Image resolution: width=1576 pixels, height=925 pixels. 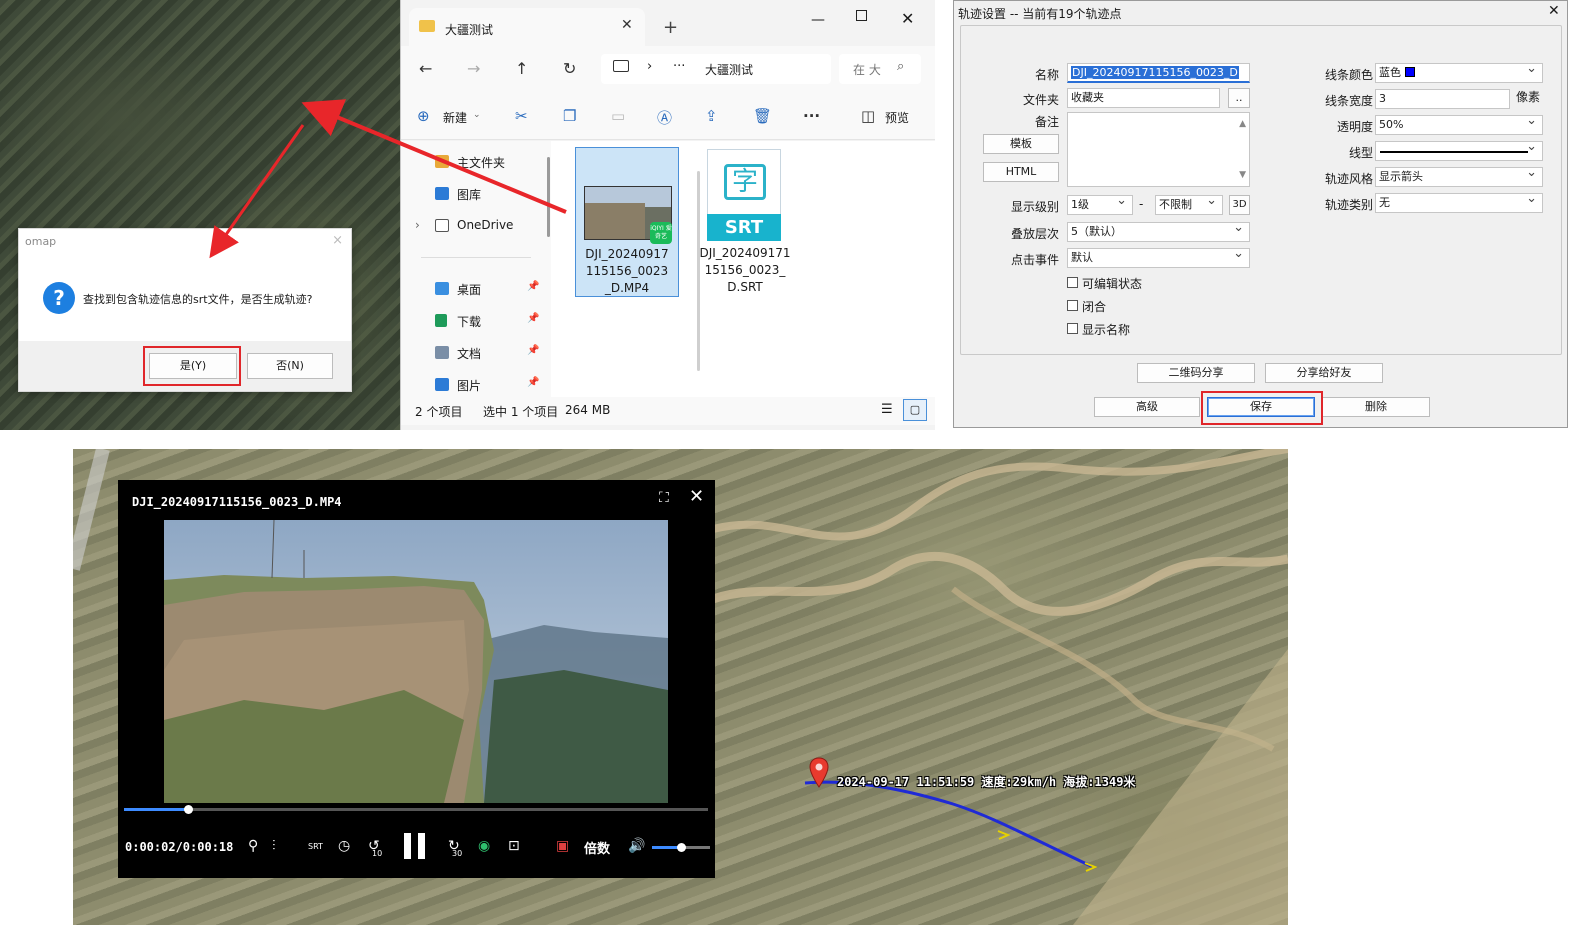 I want to click on location-pin-icon, so click(x=819, y=773).